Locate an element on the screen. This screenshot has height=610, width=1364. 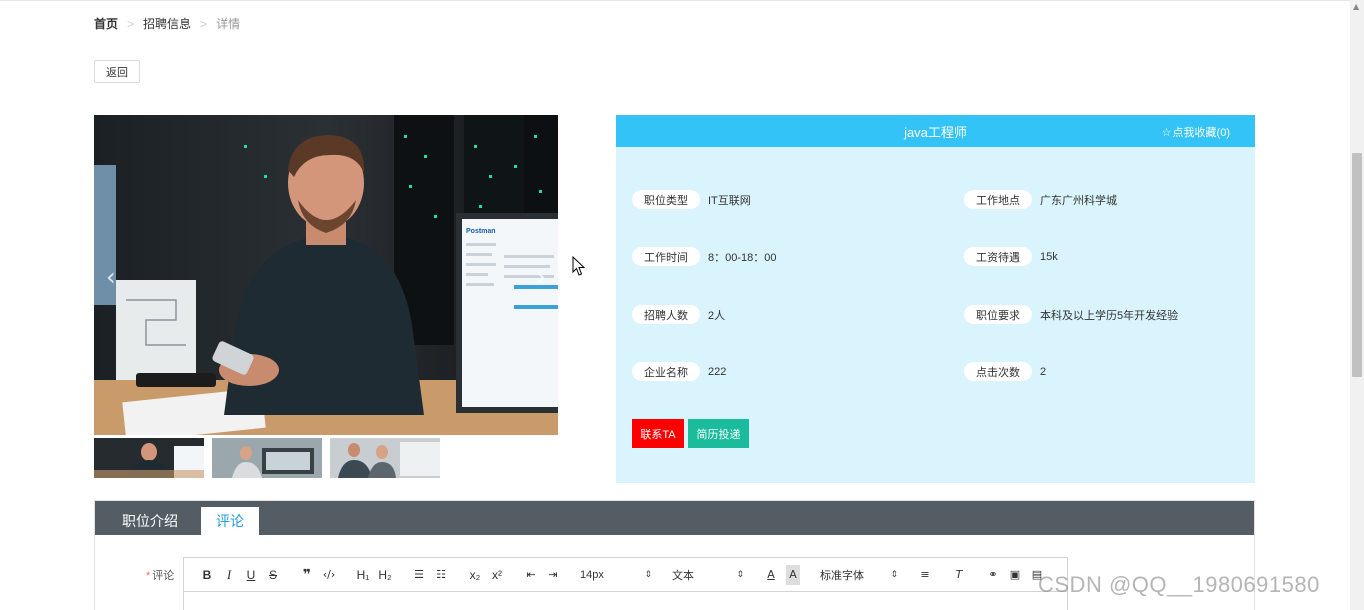
job-header: java工程师 ☆ 点我收藏(0) is located at coordinates (935, 131).